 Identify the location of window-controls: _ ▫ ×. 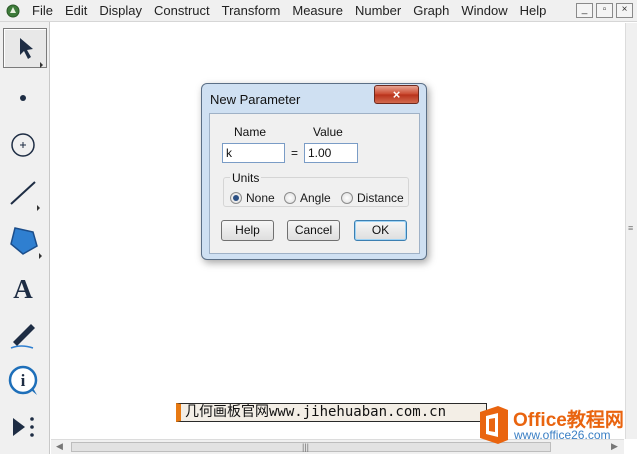
(604, 10).